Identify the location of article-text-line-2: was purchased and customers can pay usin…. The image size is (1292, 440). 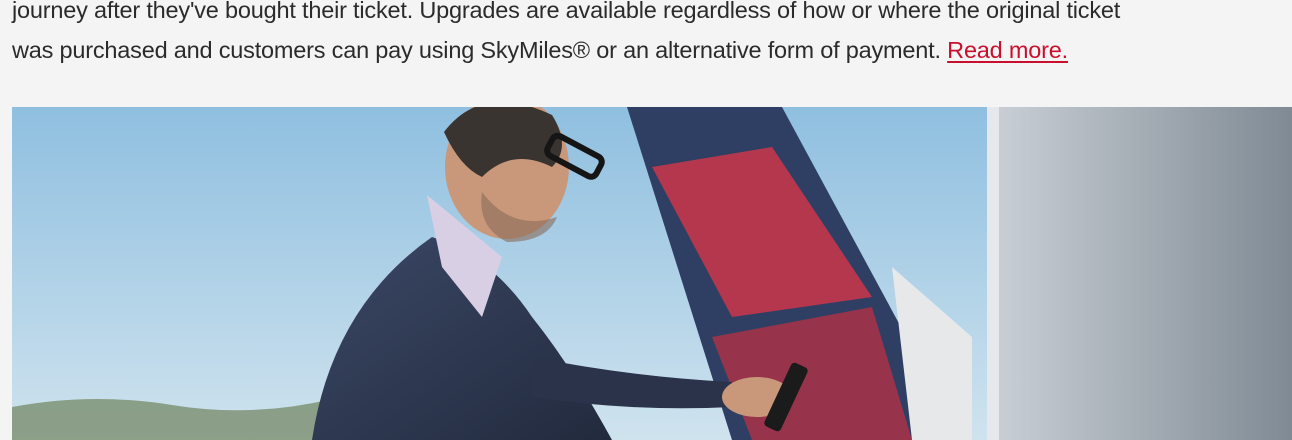
(476, 50).